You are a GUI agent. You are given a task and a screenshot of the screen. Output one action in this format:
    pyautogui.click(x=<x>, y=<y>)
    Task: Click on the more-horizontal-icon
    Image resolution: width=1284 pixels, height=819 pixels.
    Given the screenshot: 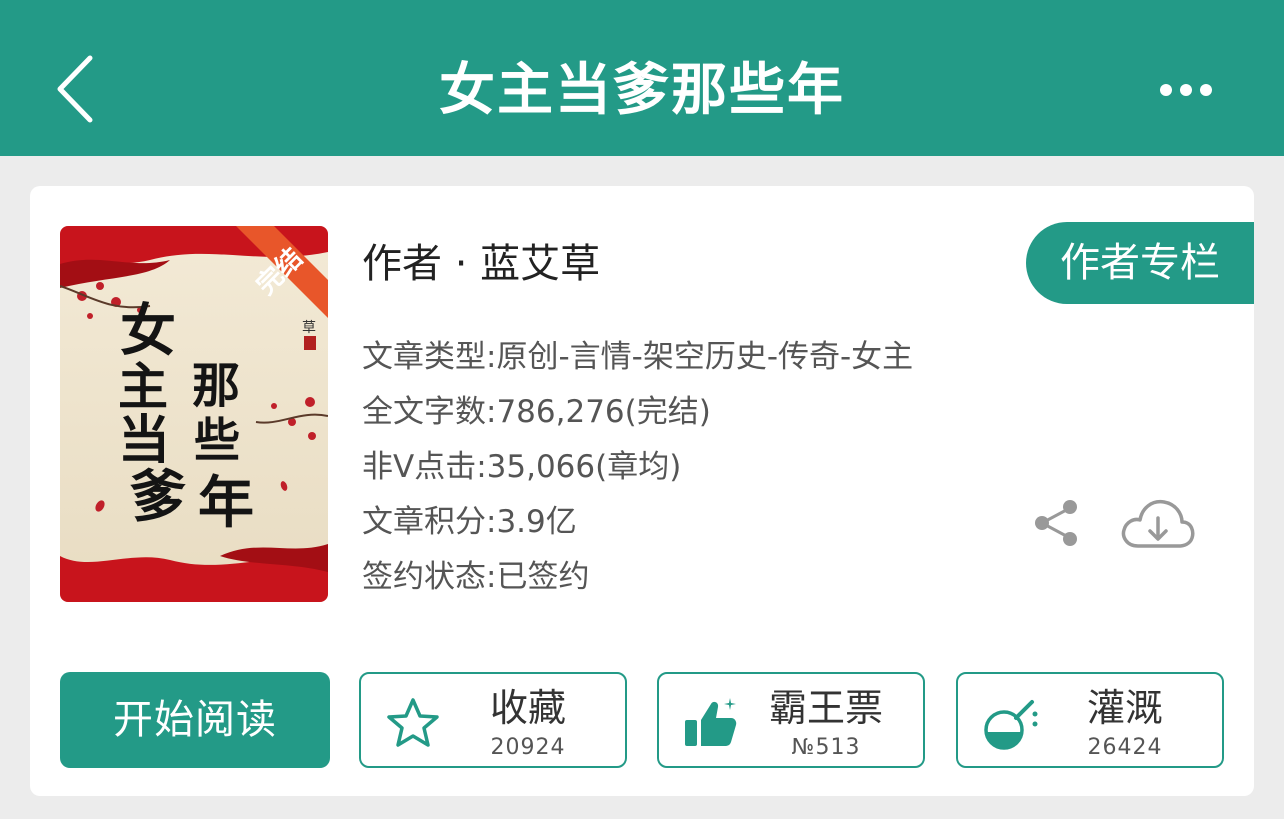 What is the action you would take?
    pyautogui.click(x=1186, y=90)
    